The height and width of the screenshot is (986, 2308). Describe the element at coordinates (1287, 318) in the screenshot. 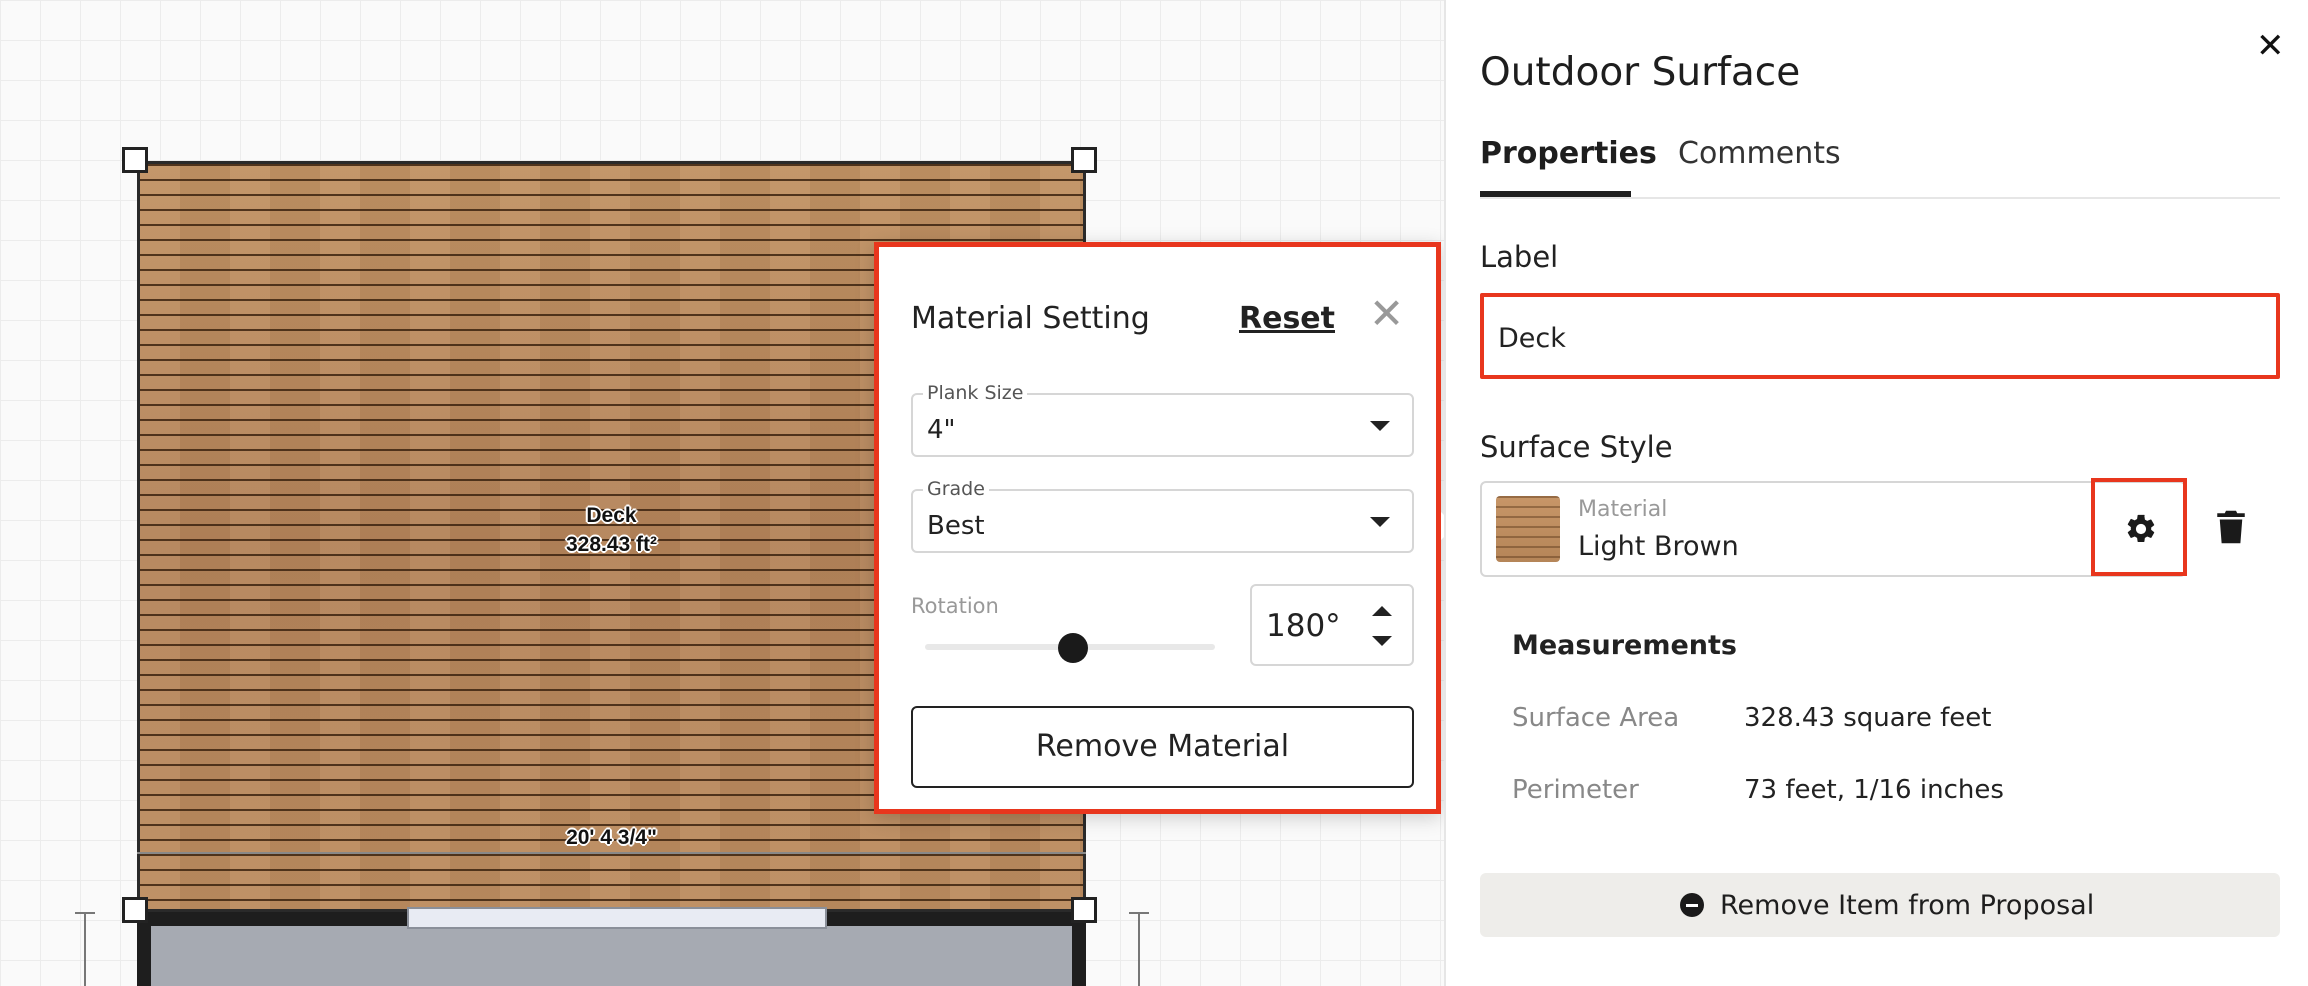

I see `reset-button: Reset` at that location.